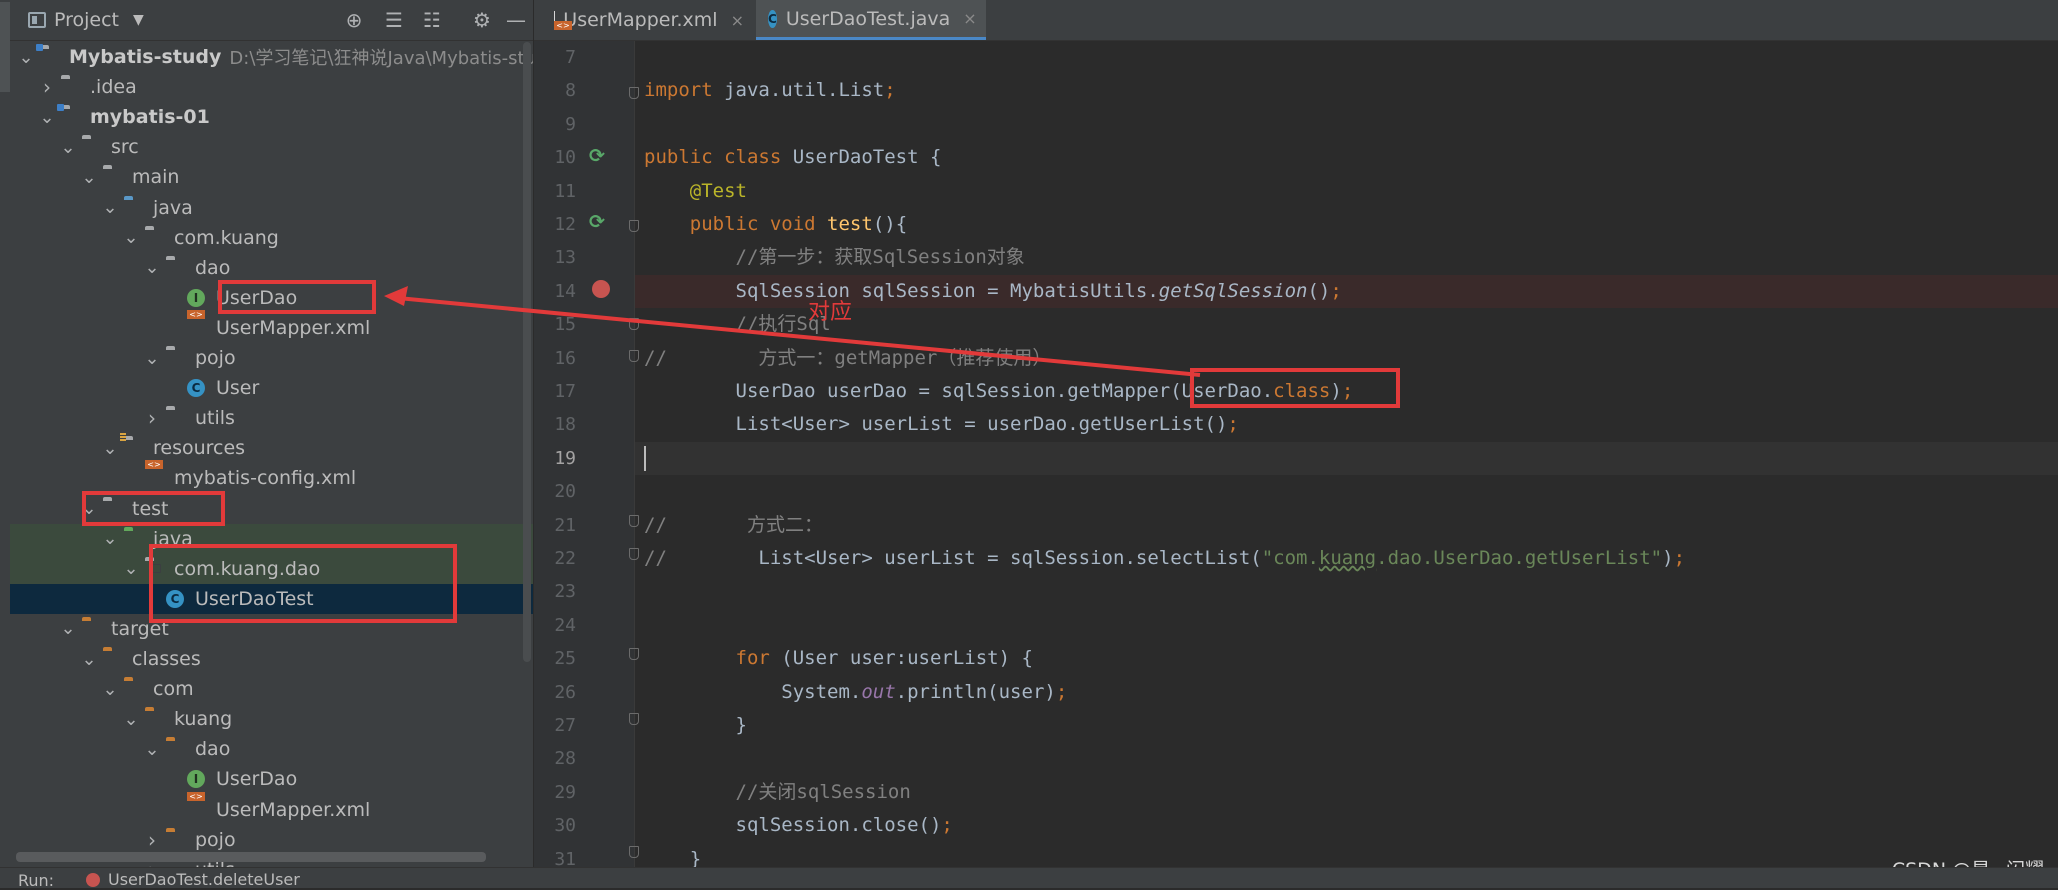 This screenshot has height=890, width=2058. What do you see at coordinates (5, 47) in the screenshot?
I see `project-tool-window-button` at bounding box center [5, 47].